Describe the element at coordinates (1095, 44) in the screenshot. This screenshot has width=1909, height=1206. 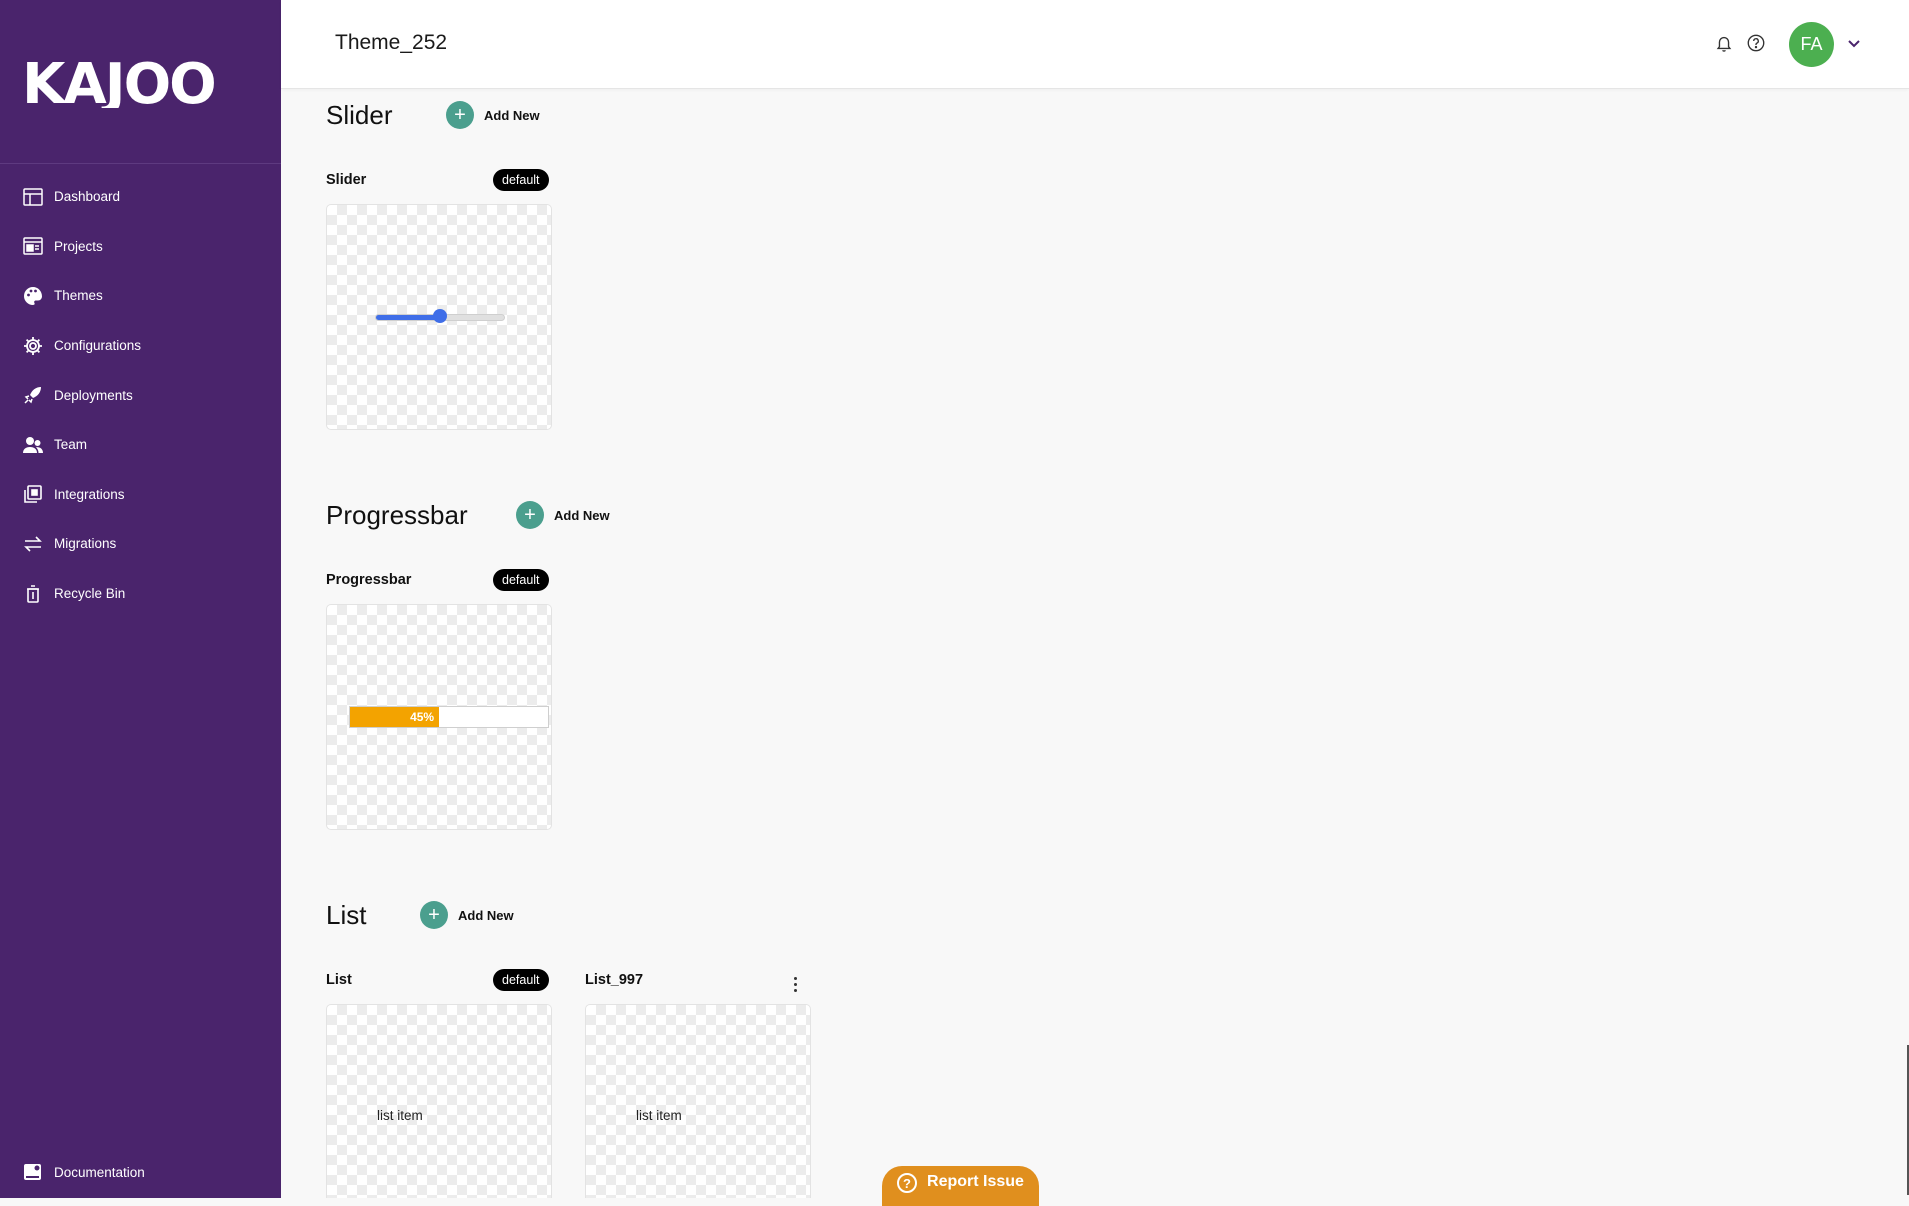
I see `top-header: Theme_252 FA` at that location.